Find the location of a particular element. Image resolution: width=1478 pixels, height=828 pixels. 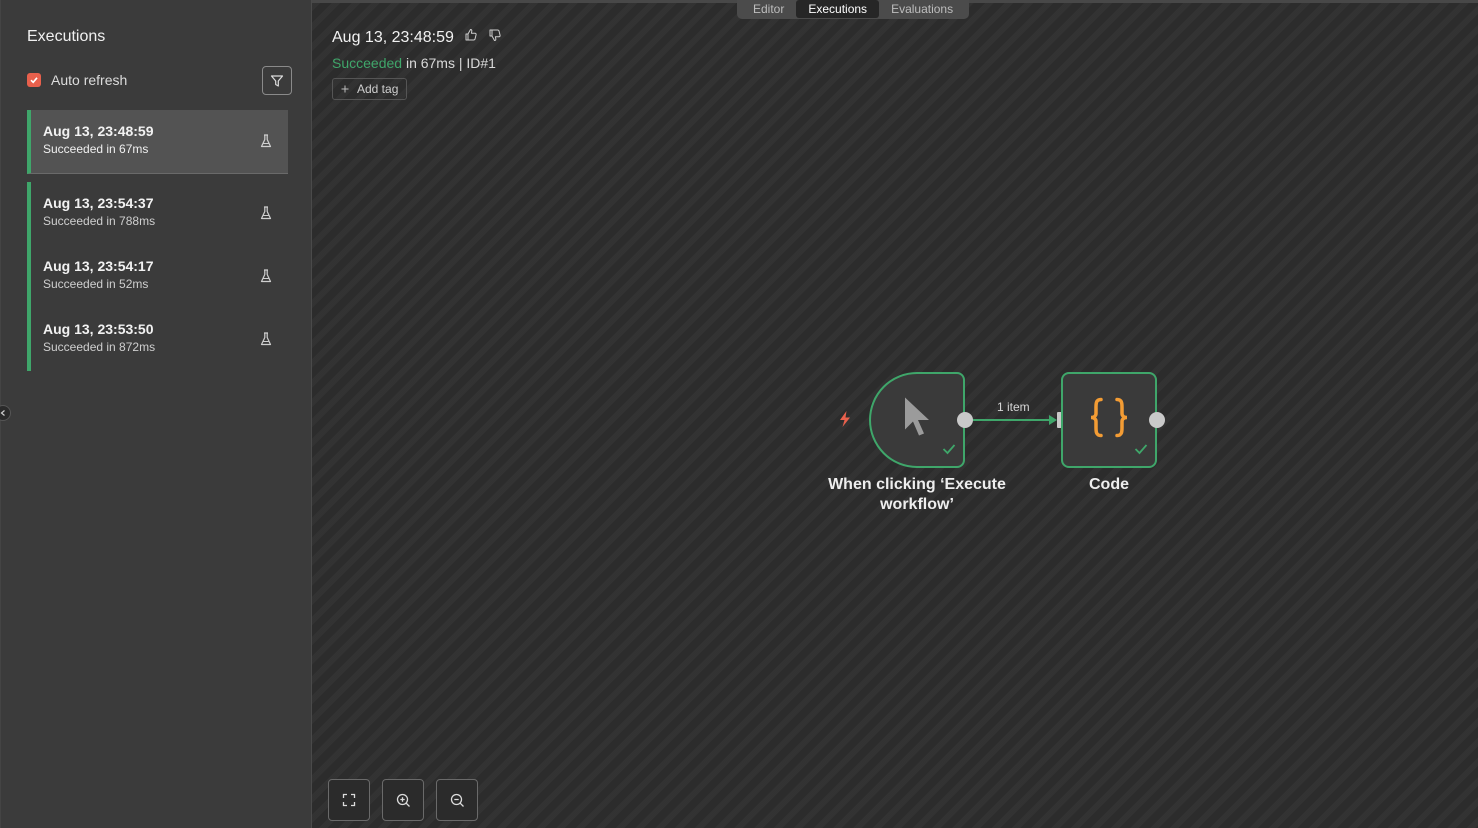

trigger-node is located at coordinates (917, 420).